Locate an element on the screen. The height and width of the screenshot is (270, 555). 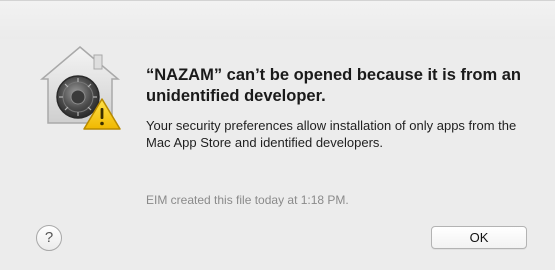
help-button: ? is located at coordinates (49, 238).